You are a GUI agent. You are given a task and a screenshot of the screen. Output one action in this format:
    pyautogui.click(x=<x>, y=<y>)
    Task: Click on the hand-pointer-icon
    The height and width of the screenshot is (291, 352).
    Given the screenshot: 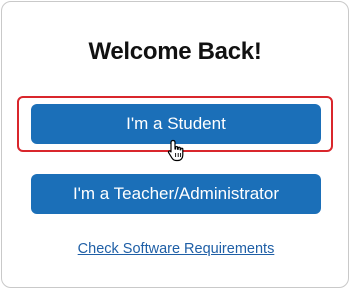 What is the action you would take?
    pyautogui.click(x=178, y=151)
    